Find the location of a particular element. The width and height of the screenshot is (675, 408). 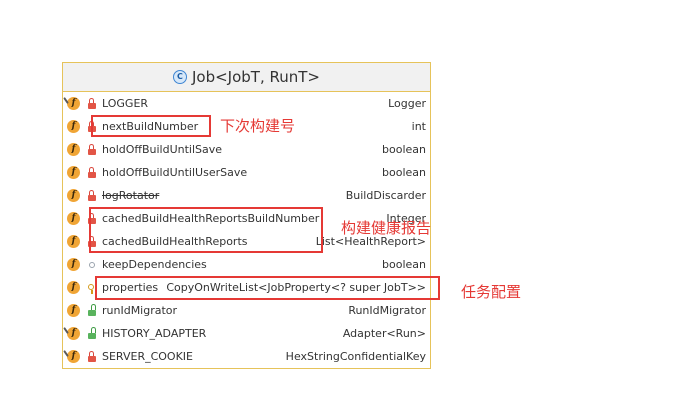

field-name: holdOffBuildUntilUserSave is located at coordinates (175, 172).